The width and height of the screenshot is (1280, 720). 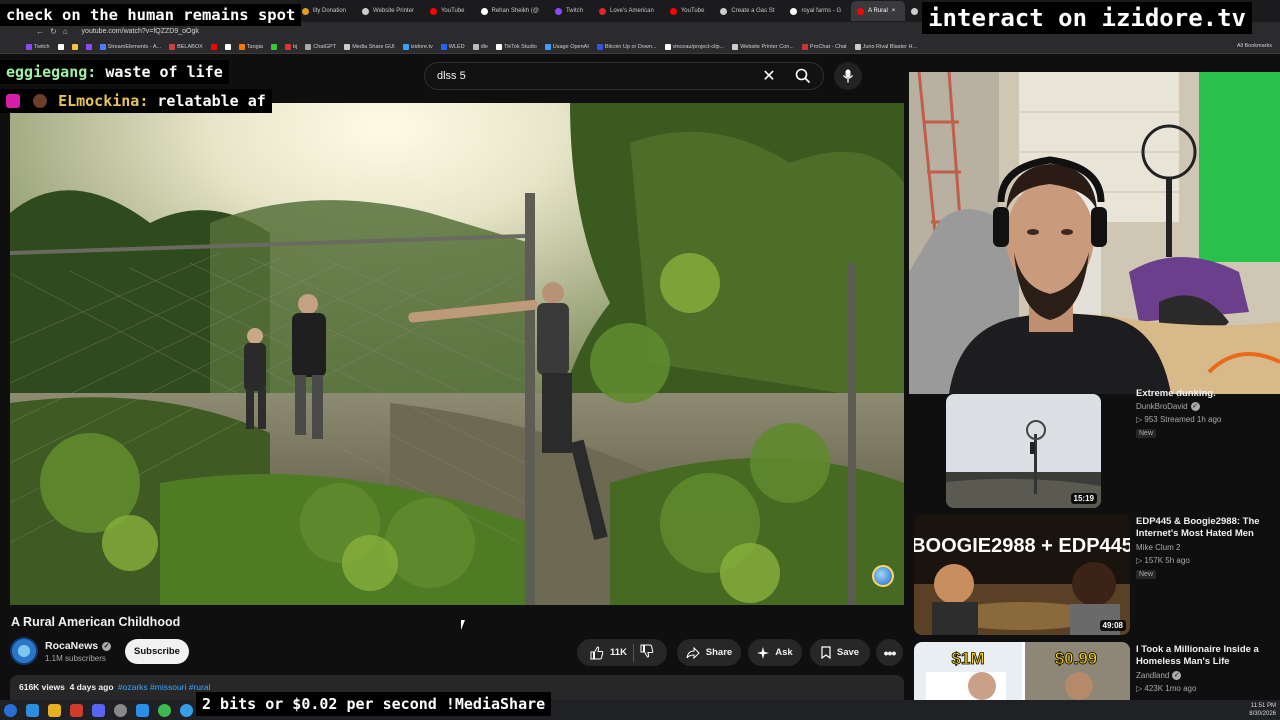 I want to click on streamer-webcam, so click(x=1094, y=233).